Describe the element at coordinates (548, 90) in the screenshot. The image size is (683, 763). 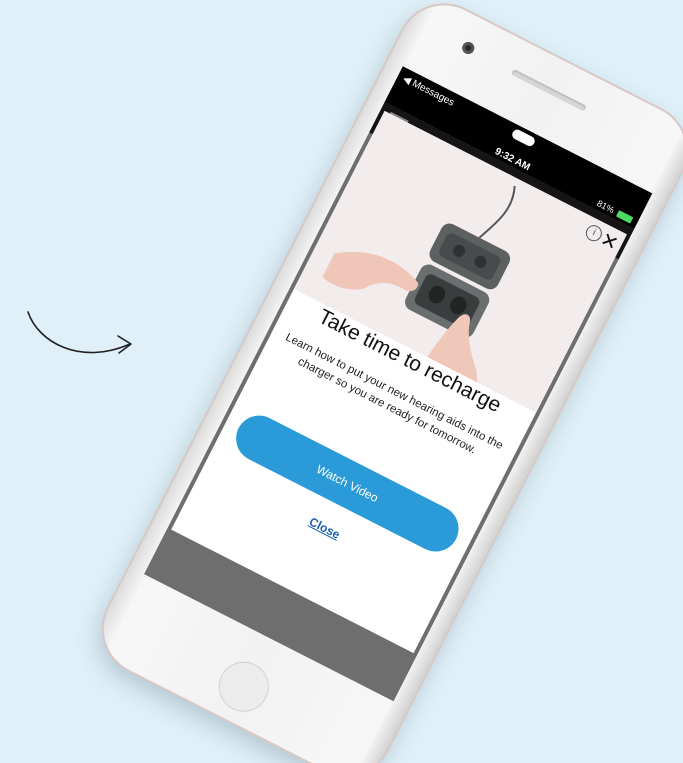
I see `earpiece-speaker` at that location.